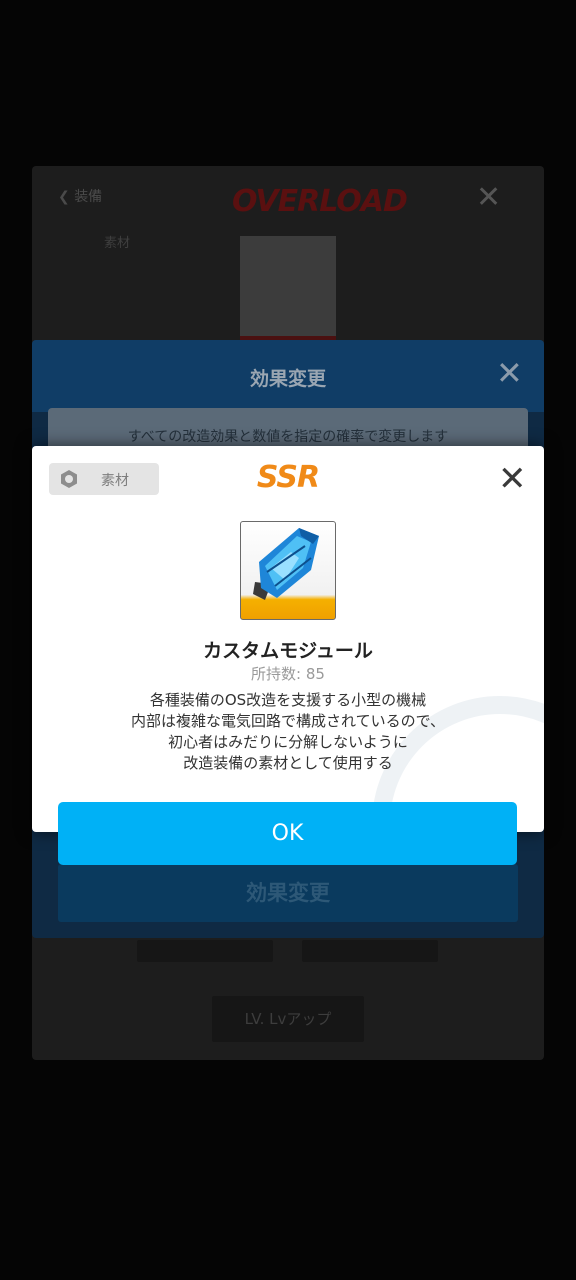  What do you see at coordinates (88, 197) in the screenshot?
I see `nav-label: 装備` at bounding box center [88, 197].